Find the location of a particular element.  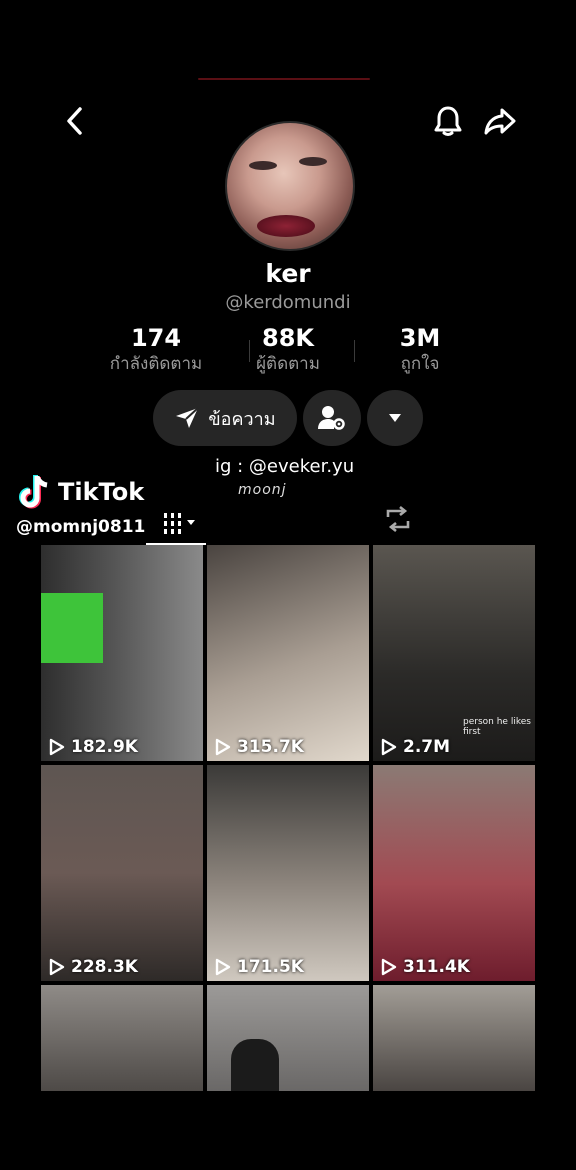

avatar is located at coordinates (290, 186).